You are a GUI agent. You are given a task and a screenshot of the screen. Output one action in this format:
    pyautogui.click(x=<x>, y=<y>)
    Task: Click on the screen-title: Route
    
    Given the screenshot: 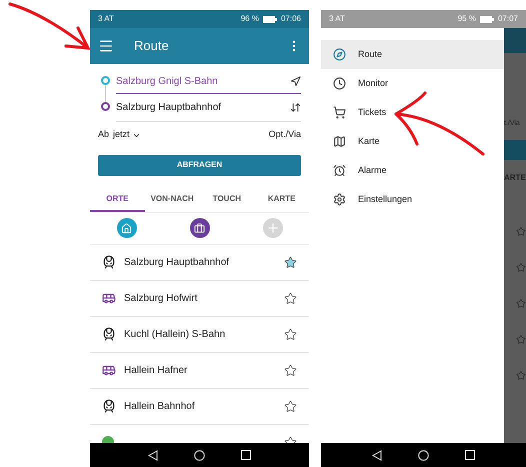 What is the action you would take?
    pyautogui.click(x=152, y=46)
    